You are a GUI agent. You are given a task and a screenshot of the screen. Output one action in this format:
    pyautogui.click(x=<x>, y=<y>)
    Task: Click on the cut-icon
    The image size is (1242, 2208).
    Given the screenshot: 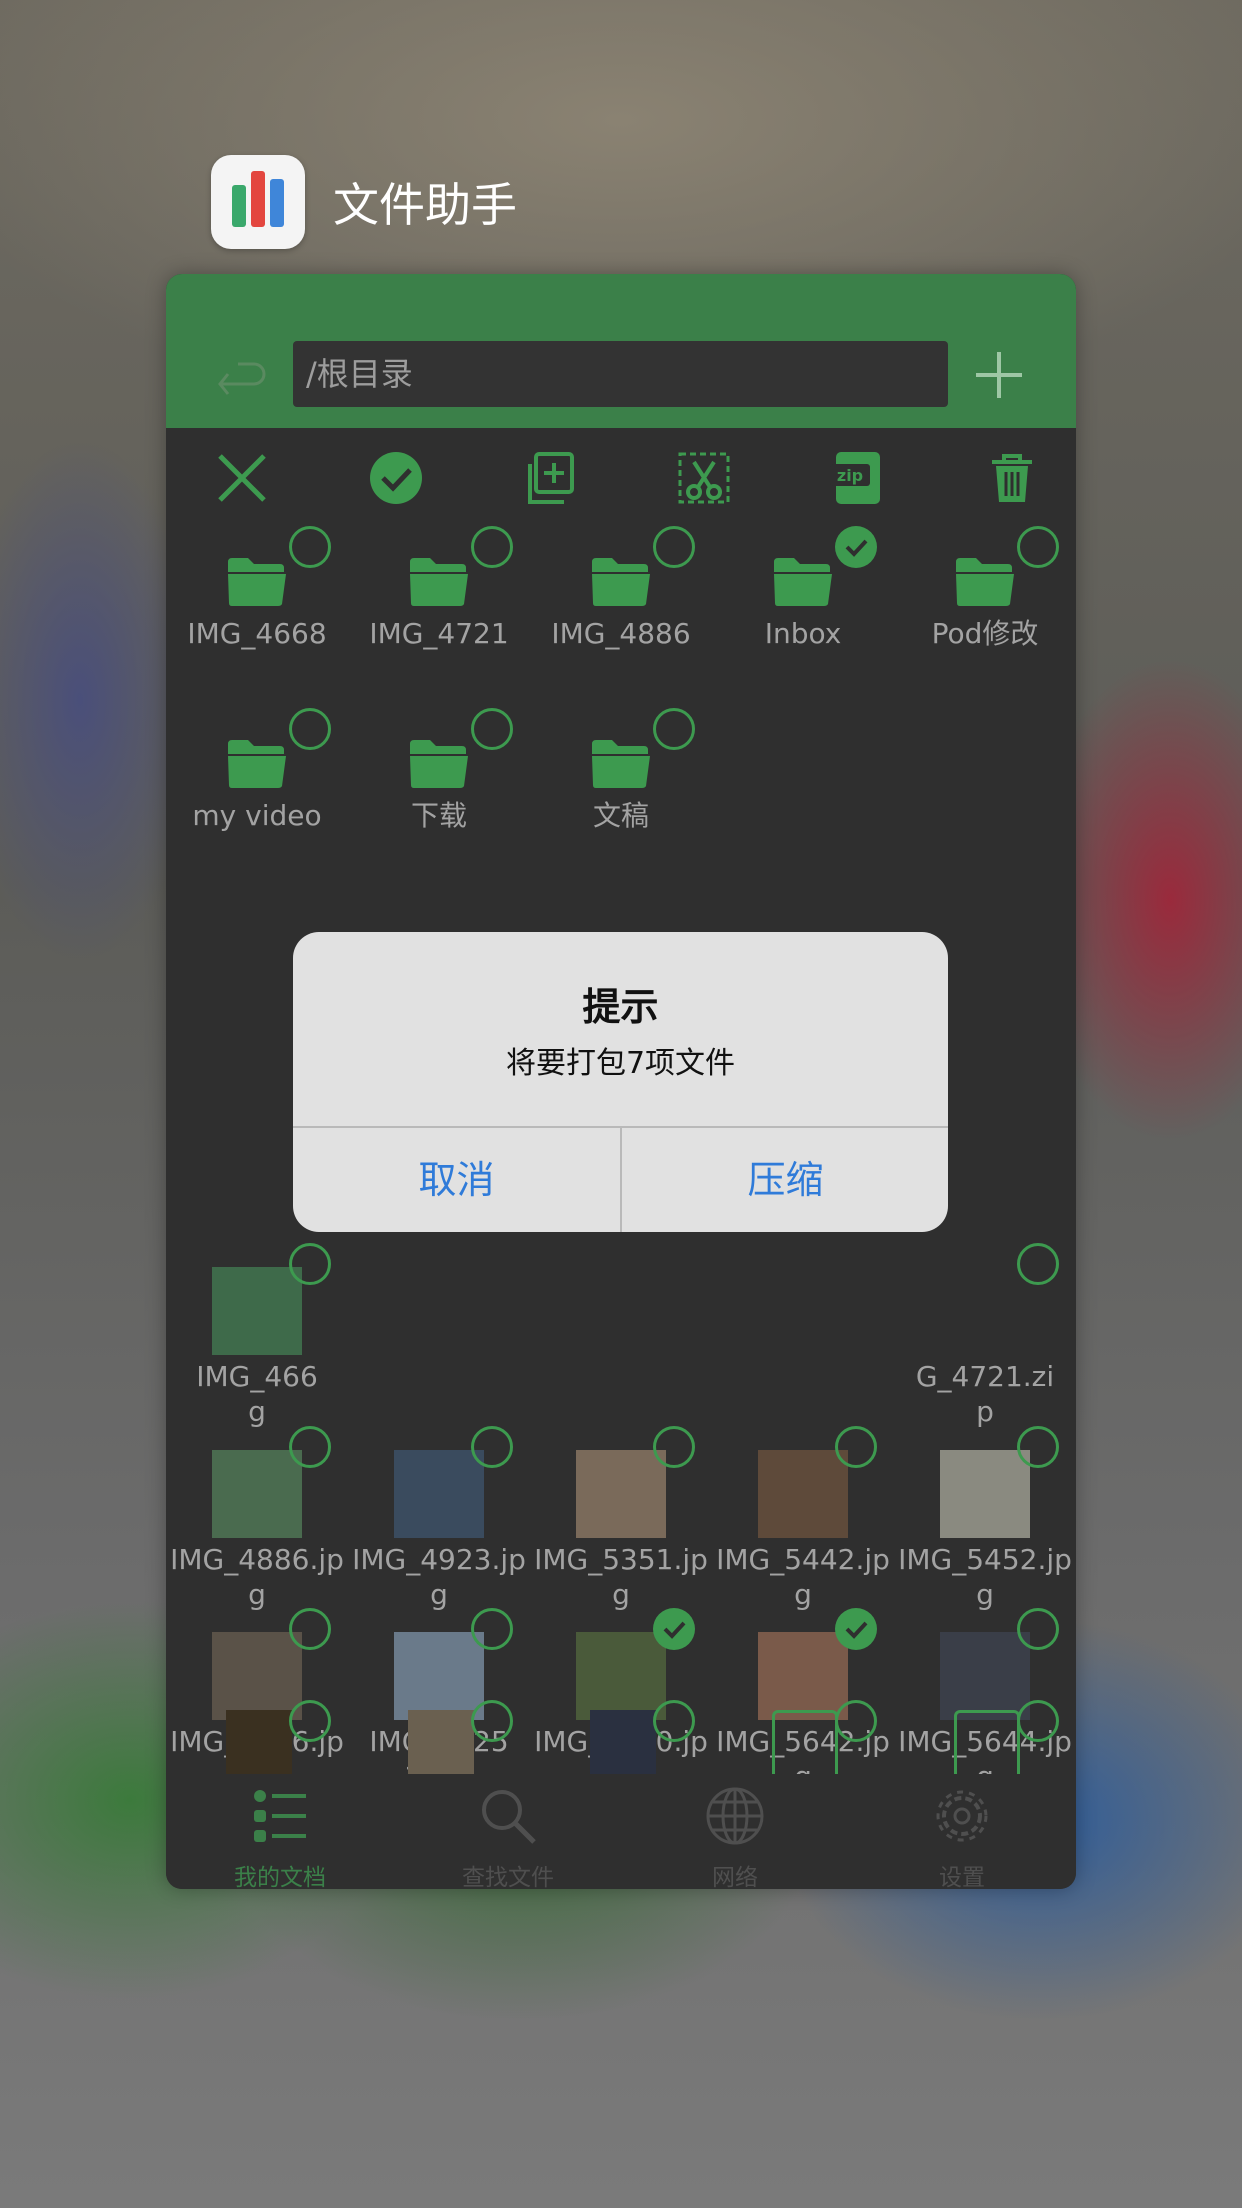 What is the action you would take?
    pyautogui.click(x=704, y=478)
    